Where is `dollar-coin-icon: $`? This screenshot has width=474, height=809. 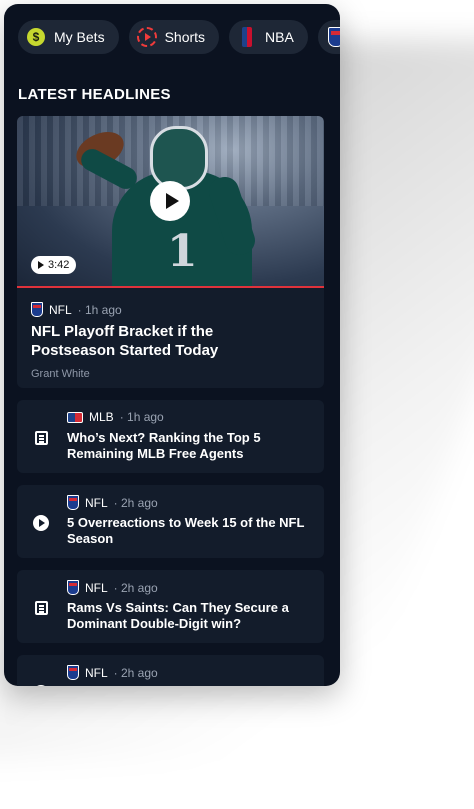
dollar-coin-icon: $ is located at coordinates (36, 37).